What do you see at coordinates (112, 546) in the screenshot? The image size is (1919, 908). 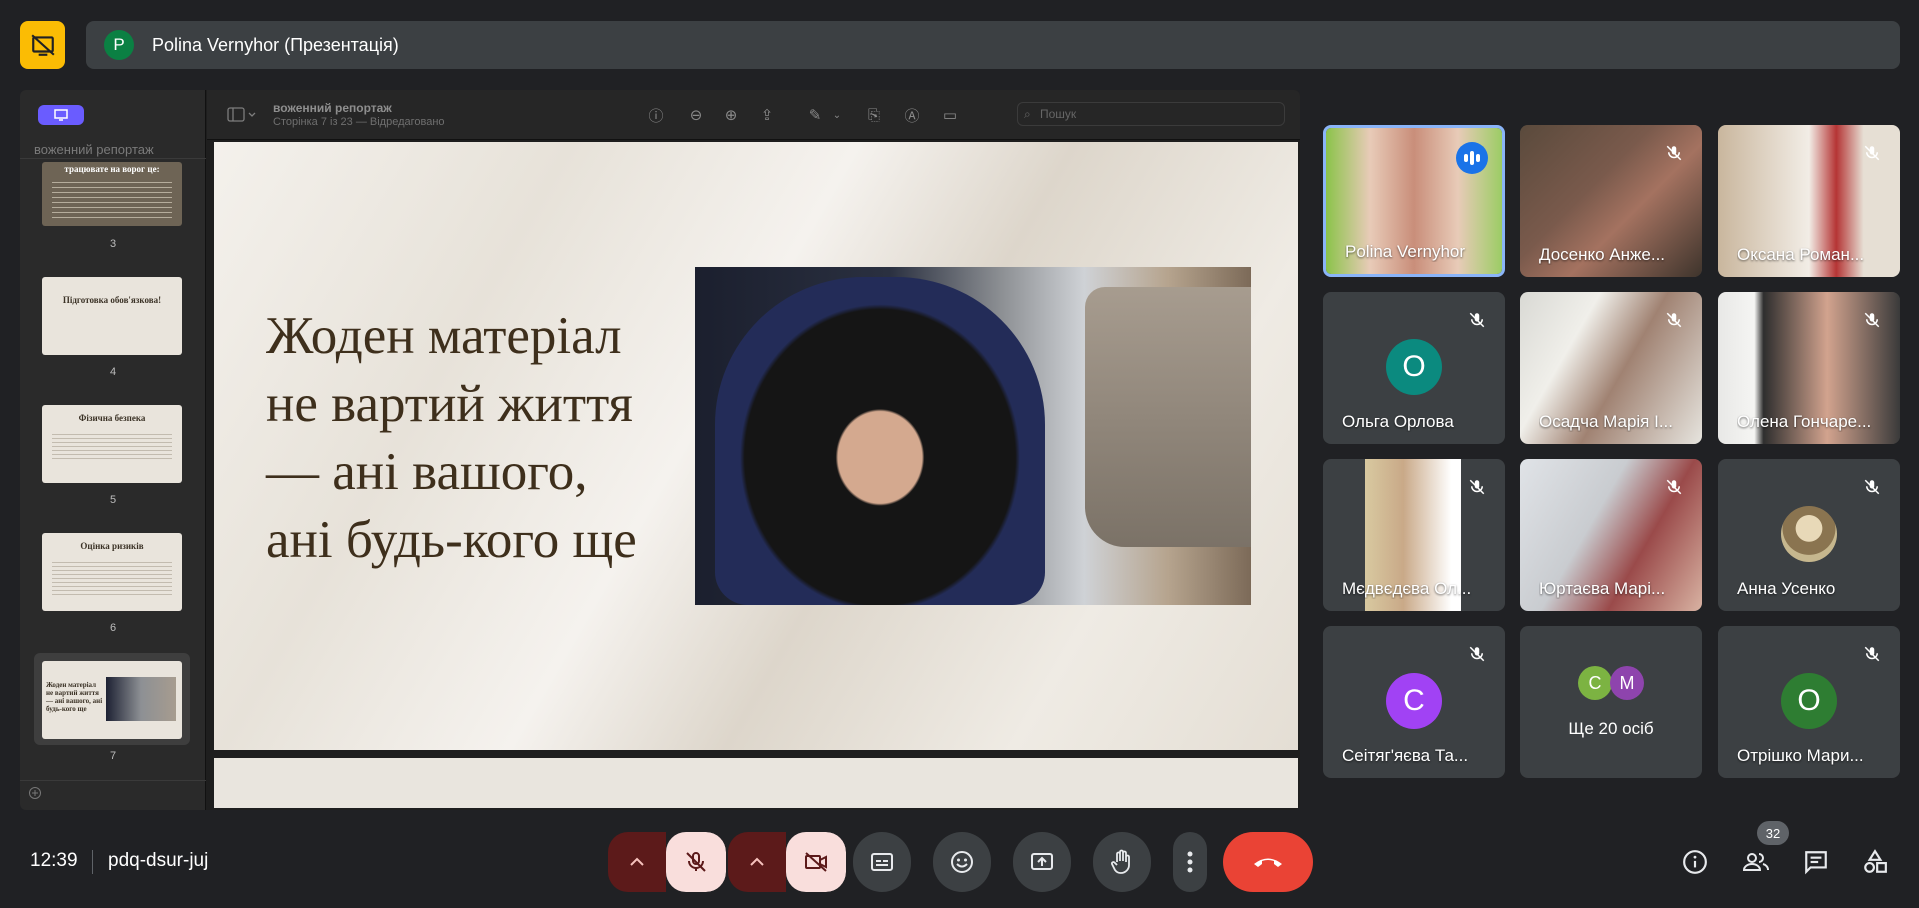 I see `thumbnail-title: Оцінка ризиків` at bounding box center [112, 546].